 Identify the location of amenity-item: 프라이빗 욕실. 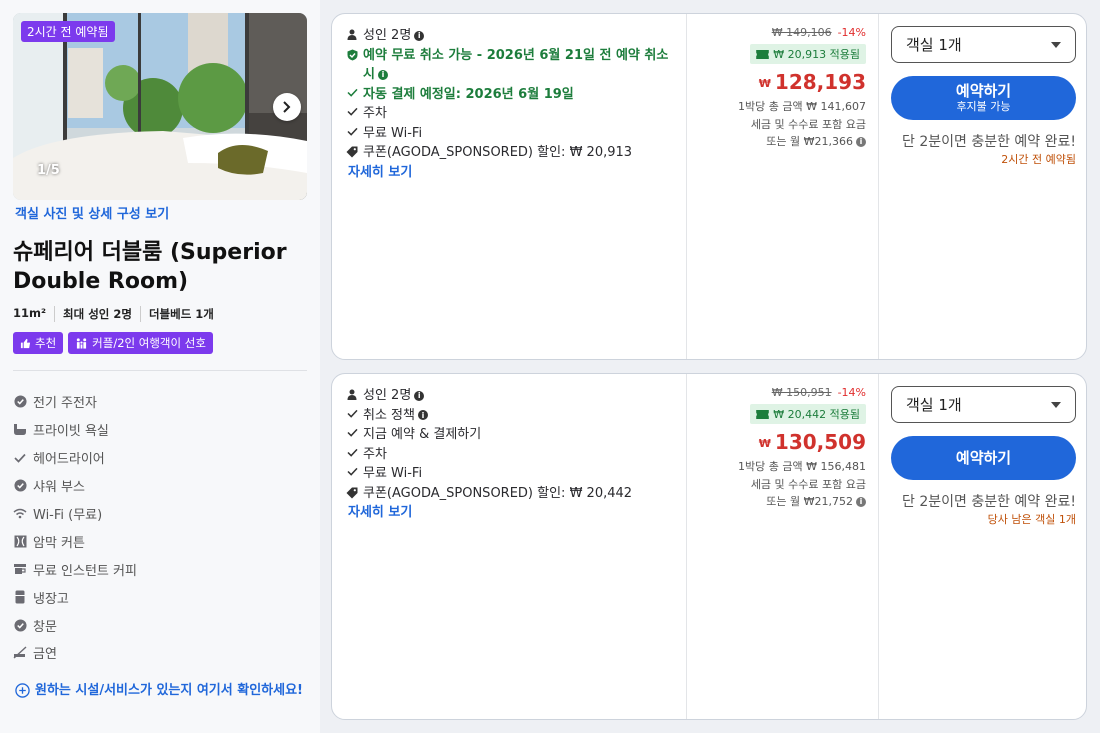
(75, 430).